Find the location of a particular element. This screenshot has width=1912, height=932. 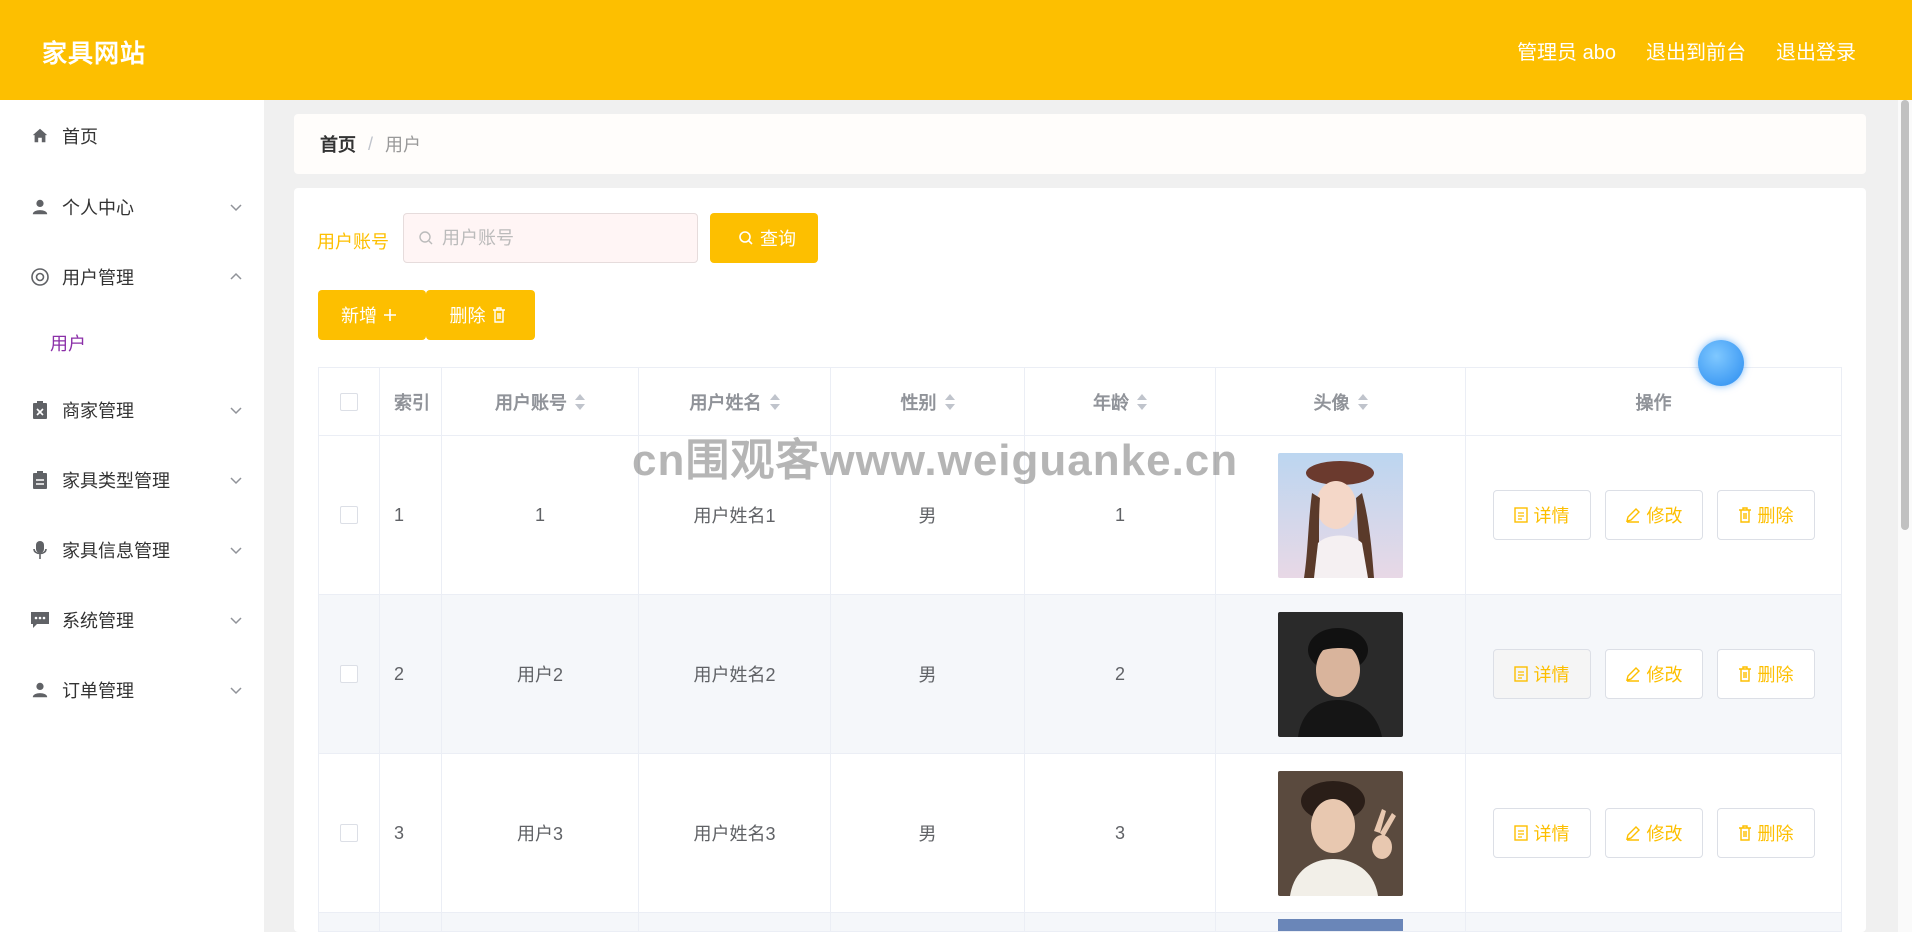

sidebar-item-order-management: 订单管理 is located at coordinates (132, 690).